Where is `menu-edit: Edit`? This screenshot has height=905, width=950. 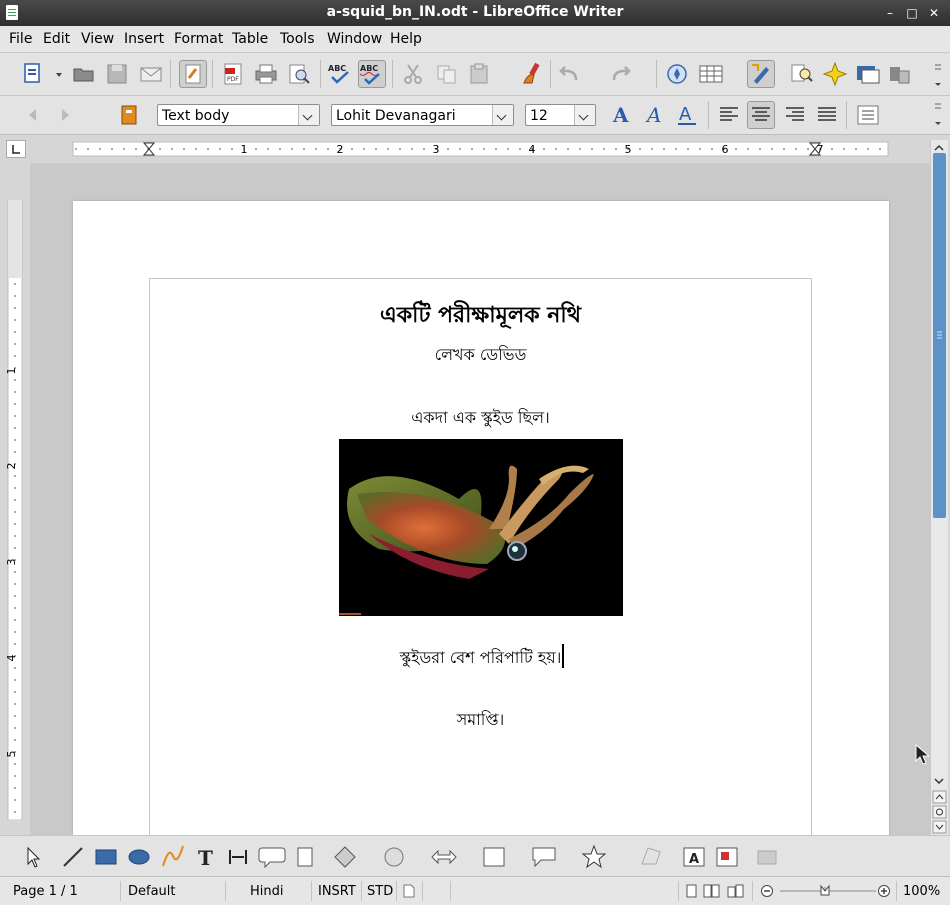
menu-edit: Edit is located at coordinates (56, 39).